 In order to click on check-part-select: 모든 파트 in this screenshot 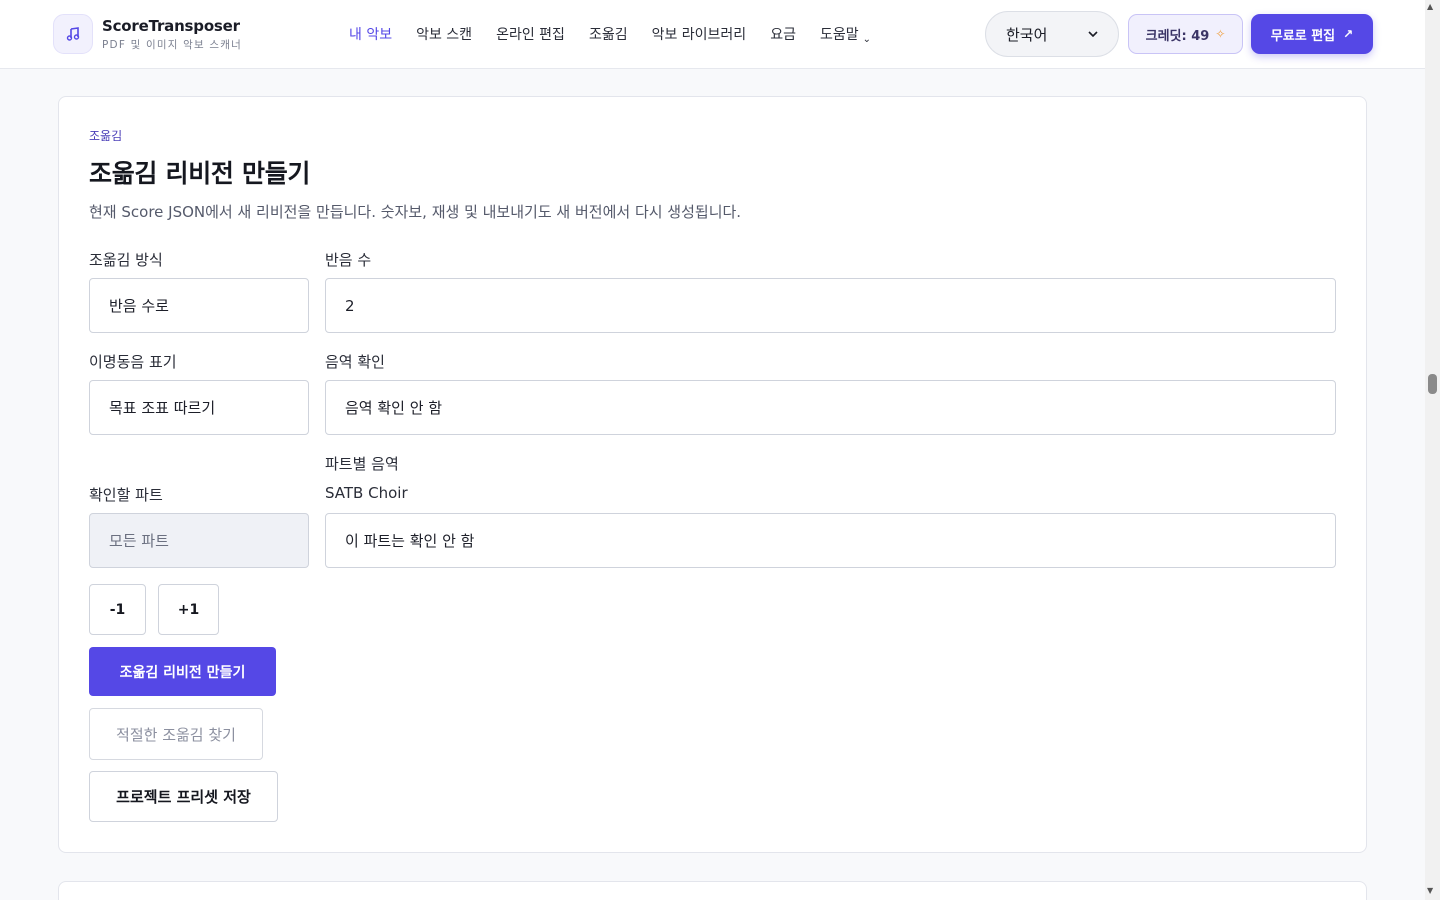, I will do `click(199, 540)`.